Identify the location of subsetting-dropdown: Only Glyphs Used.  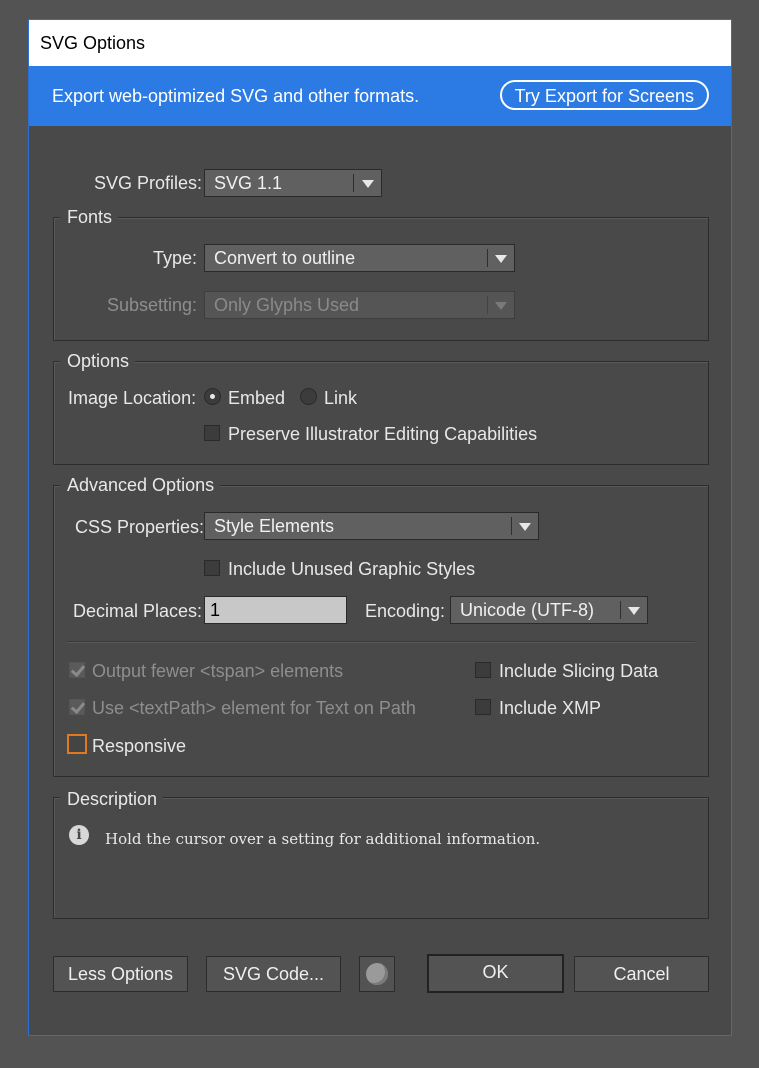
(359, 305).